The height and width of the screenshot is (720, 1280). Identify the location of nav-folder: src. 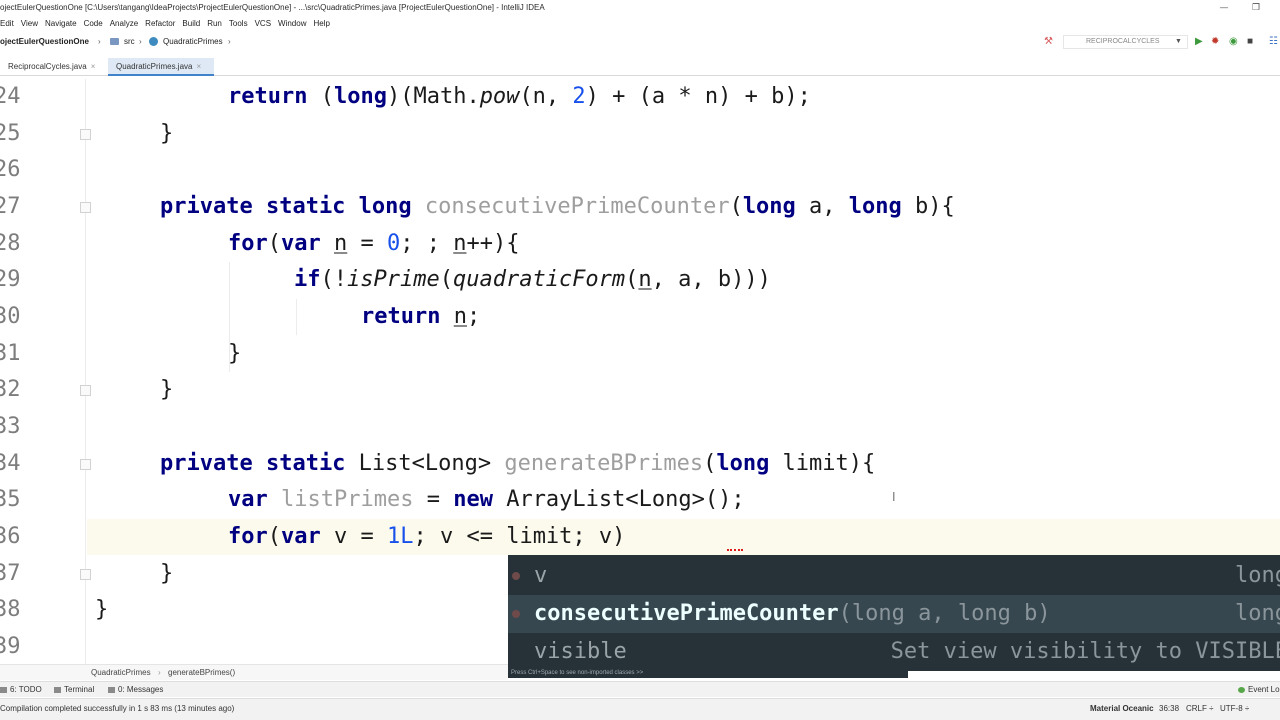
(129, 42).